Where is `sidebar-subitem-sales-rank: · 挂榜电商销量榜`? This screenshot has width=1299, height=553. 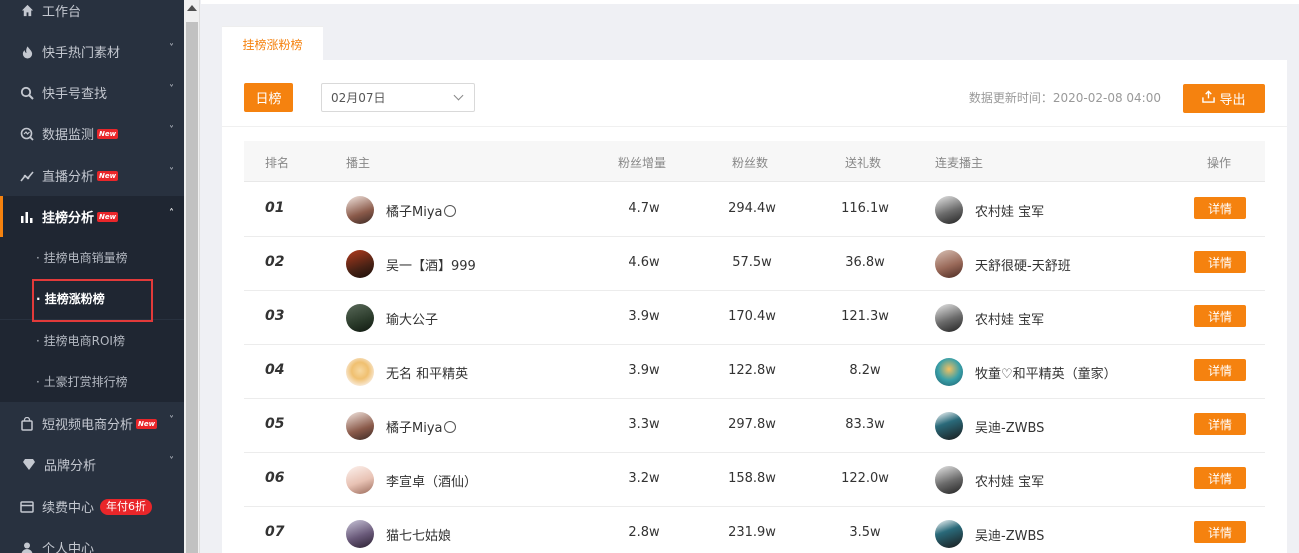 sidebar-subitem-sales-rank: · 挂榜电商销量榜 is located at coordinates (92, 257).